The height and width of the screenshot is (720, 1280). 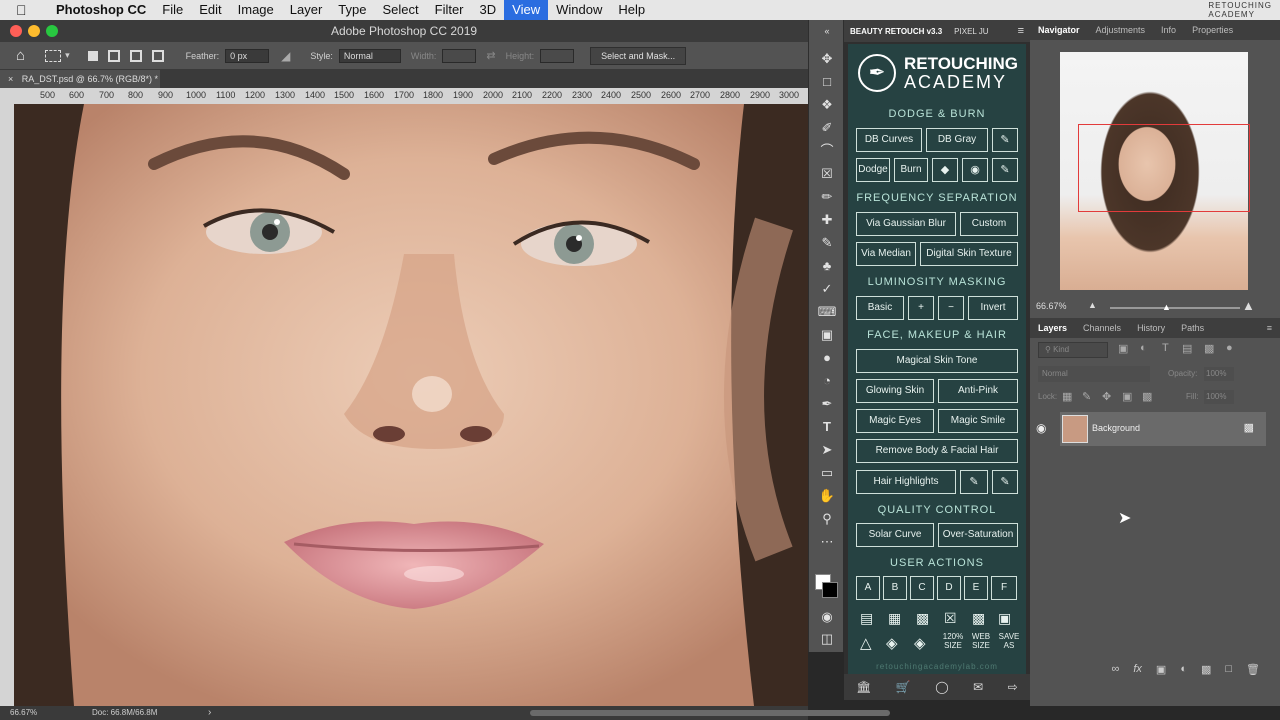 What do you see at coordinates (1013, 687) in the screenshot?
I see `exit-icon: ⇨` at bounding box center [1013, 687].